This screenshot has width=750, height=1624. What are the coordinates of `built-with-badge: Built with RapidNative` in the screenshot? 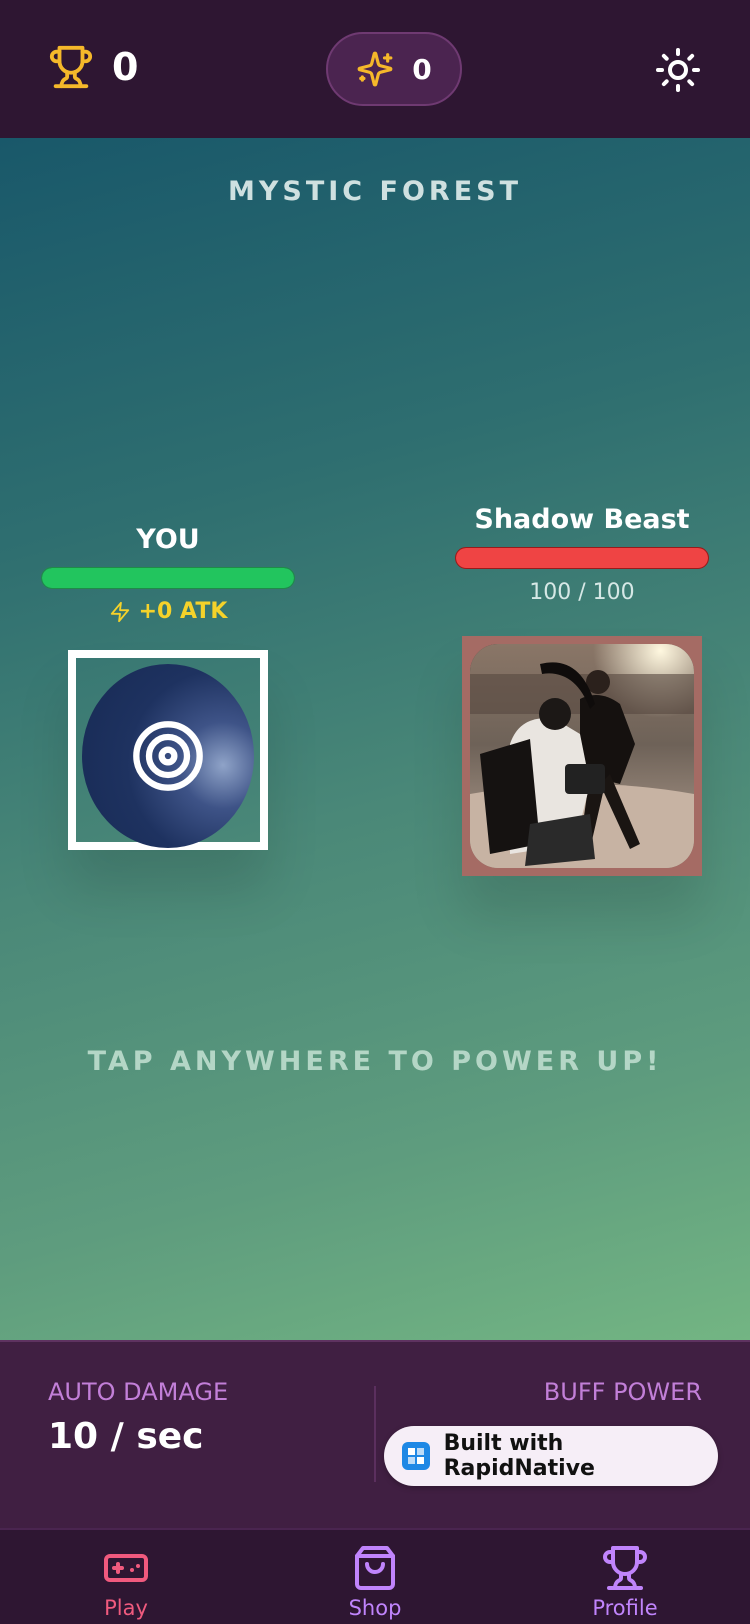 It's located at (551, 1456).